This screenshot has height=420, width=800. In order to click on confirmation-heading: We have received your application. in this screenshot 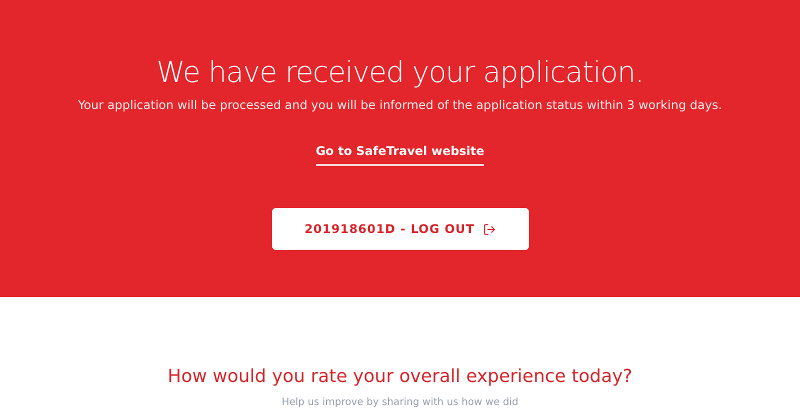, I will do `click(400, 72)`.